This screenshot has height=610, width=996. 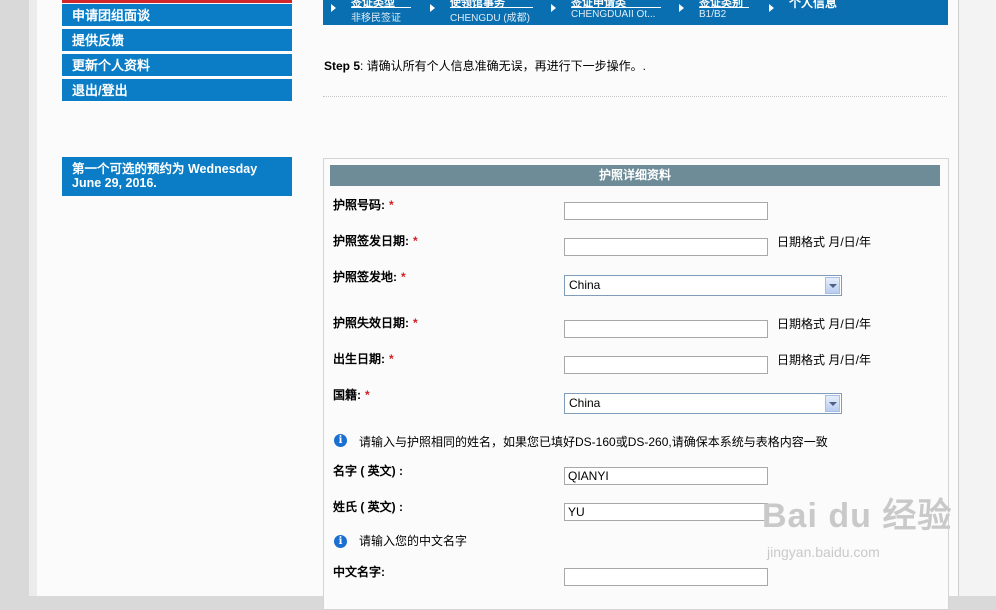 What do you see at coordinates (713, 14) in the screenshot?
I see `breadcrumb-subtitle: B1/B2` at bounding box center [713, 14].